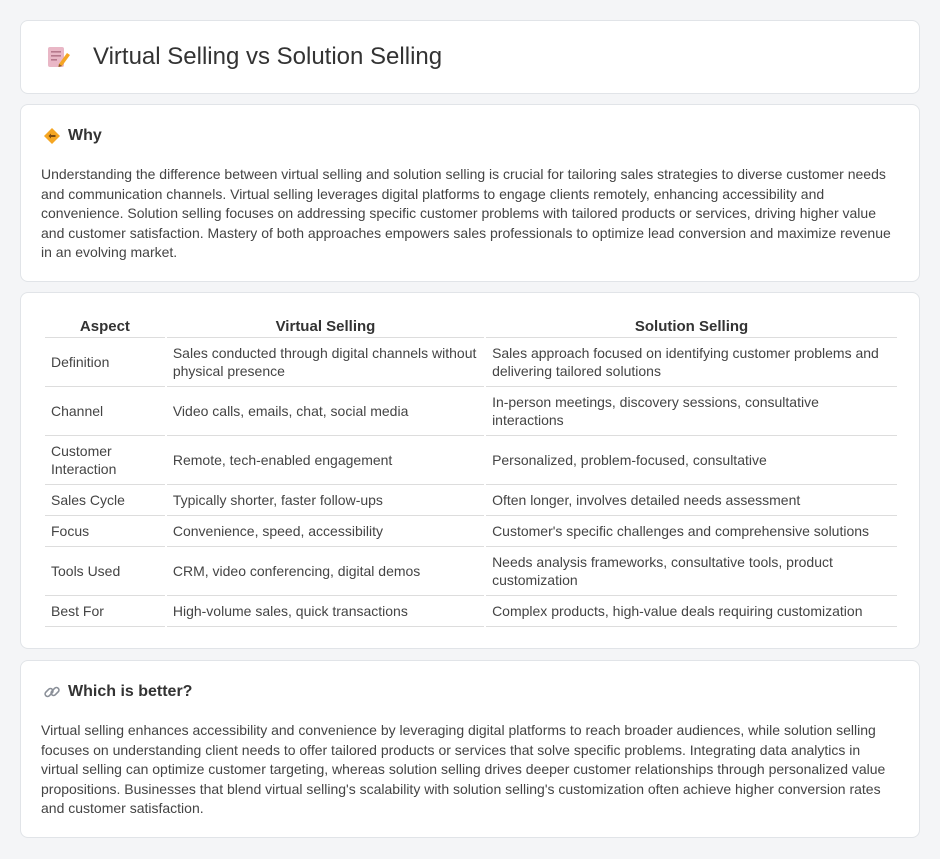 Image resolution: width=940 pixels, height=859 pixels. Describe the element at coordinates (325, 500) in the screenshot. I see `cell-virtual: Typically shorter, faster follow-ups` at that location.